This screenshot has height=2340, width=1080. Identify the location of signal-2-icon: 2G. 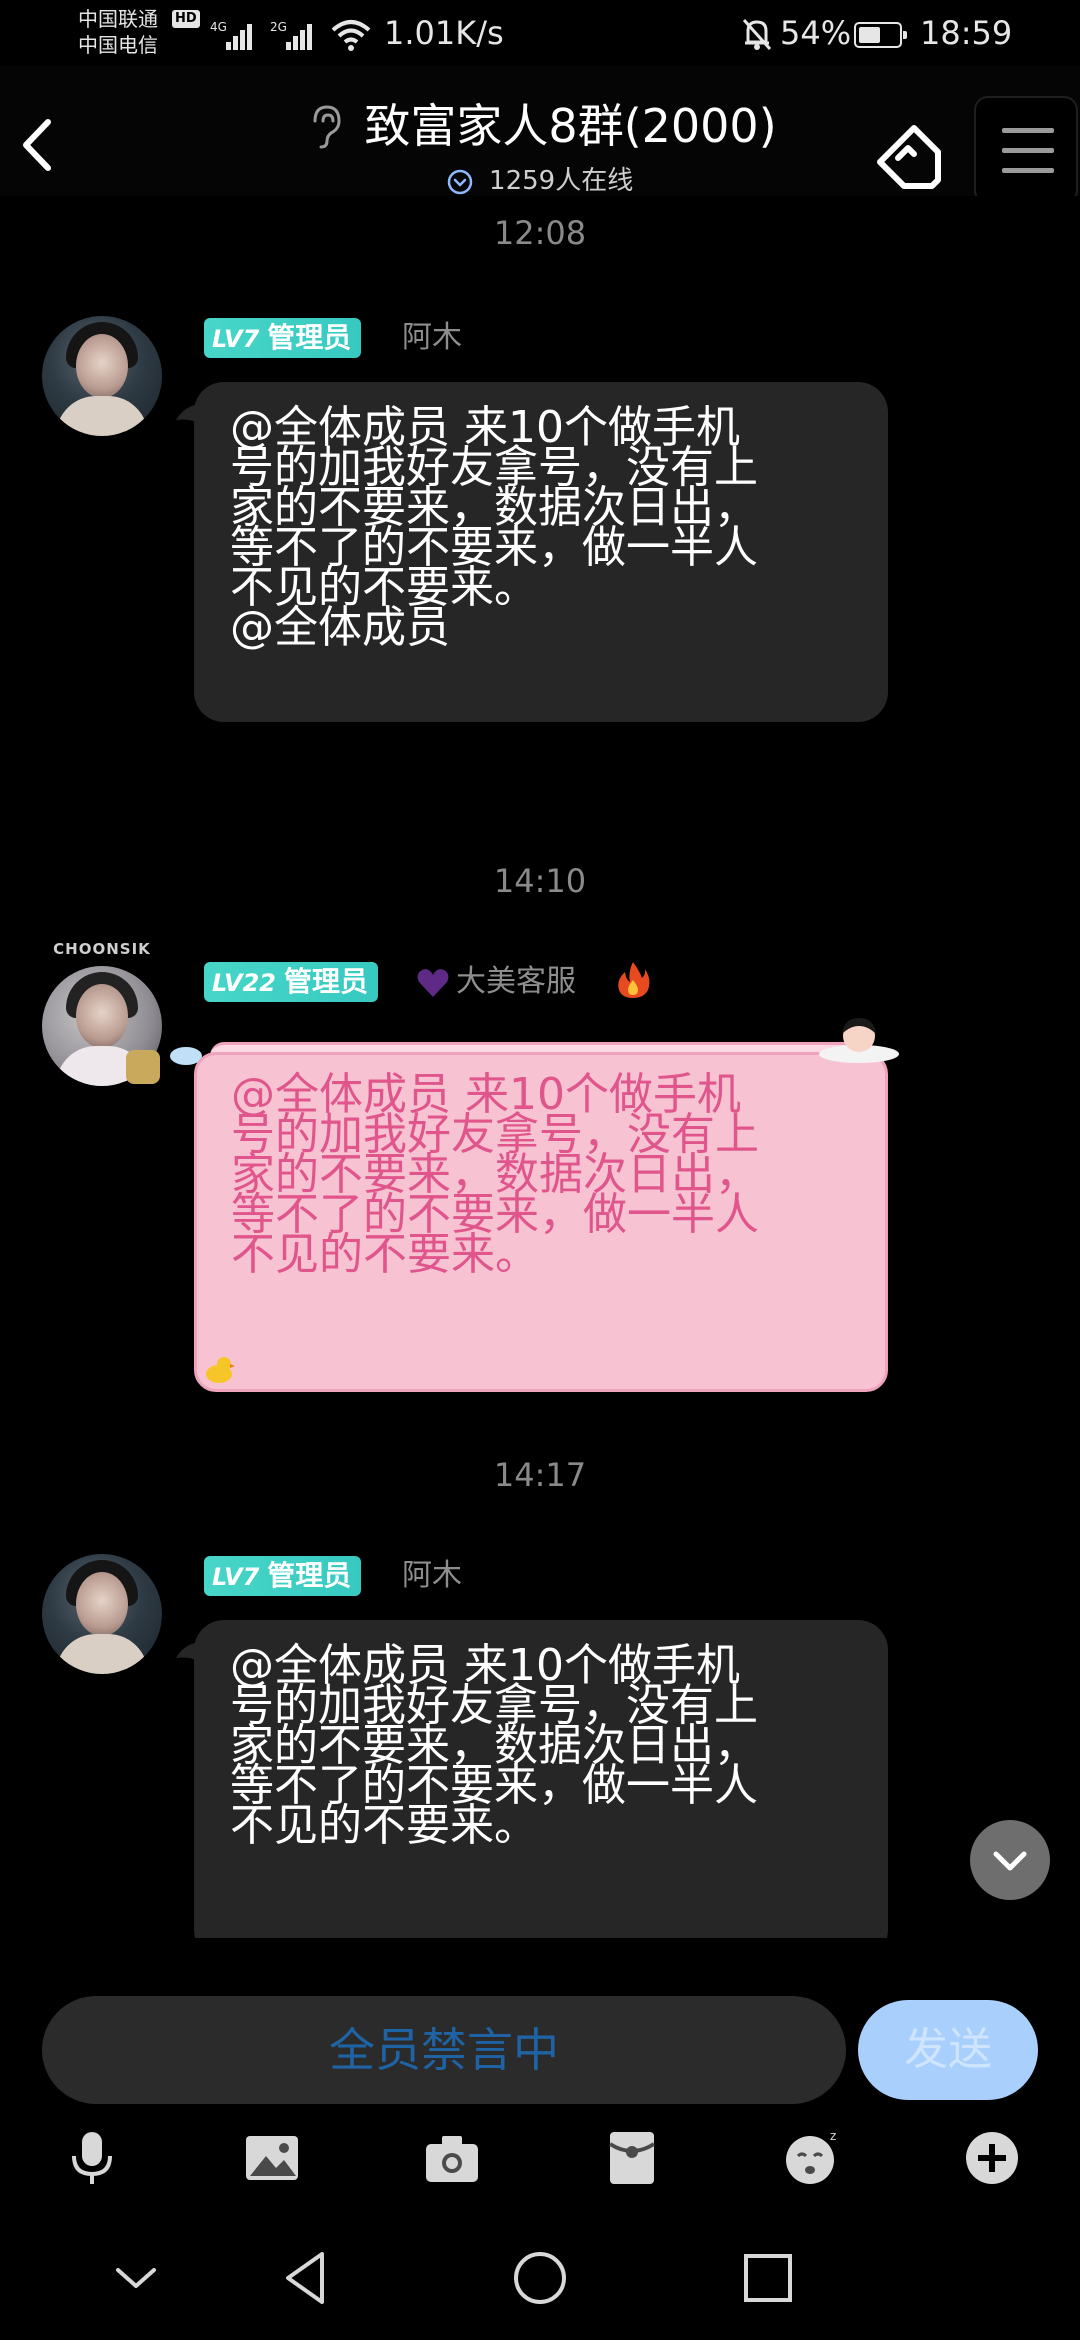
(292, 37).